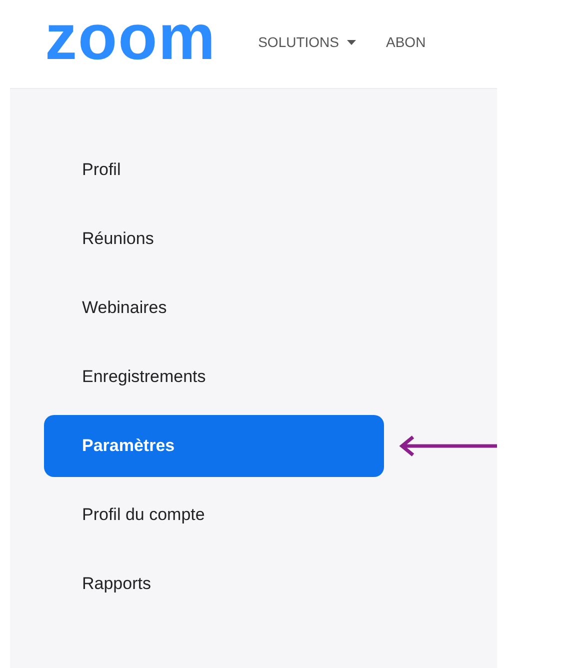 This screenshot has width=574, height=668. Describe the element at coordinates (252, 170) in the screenshot. I see `sidebar-item: Profil` at that location.